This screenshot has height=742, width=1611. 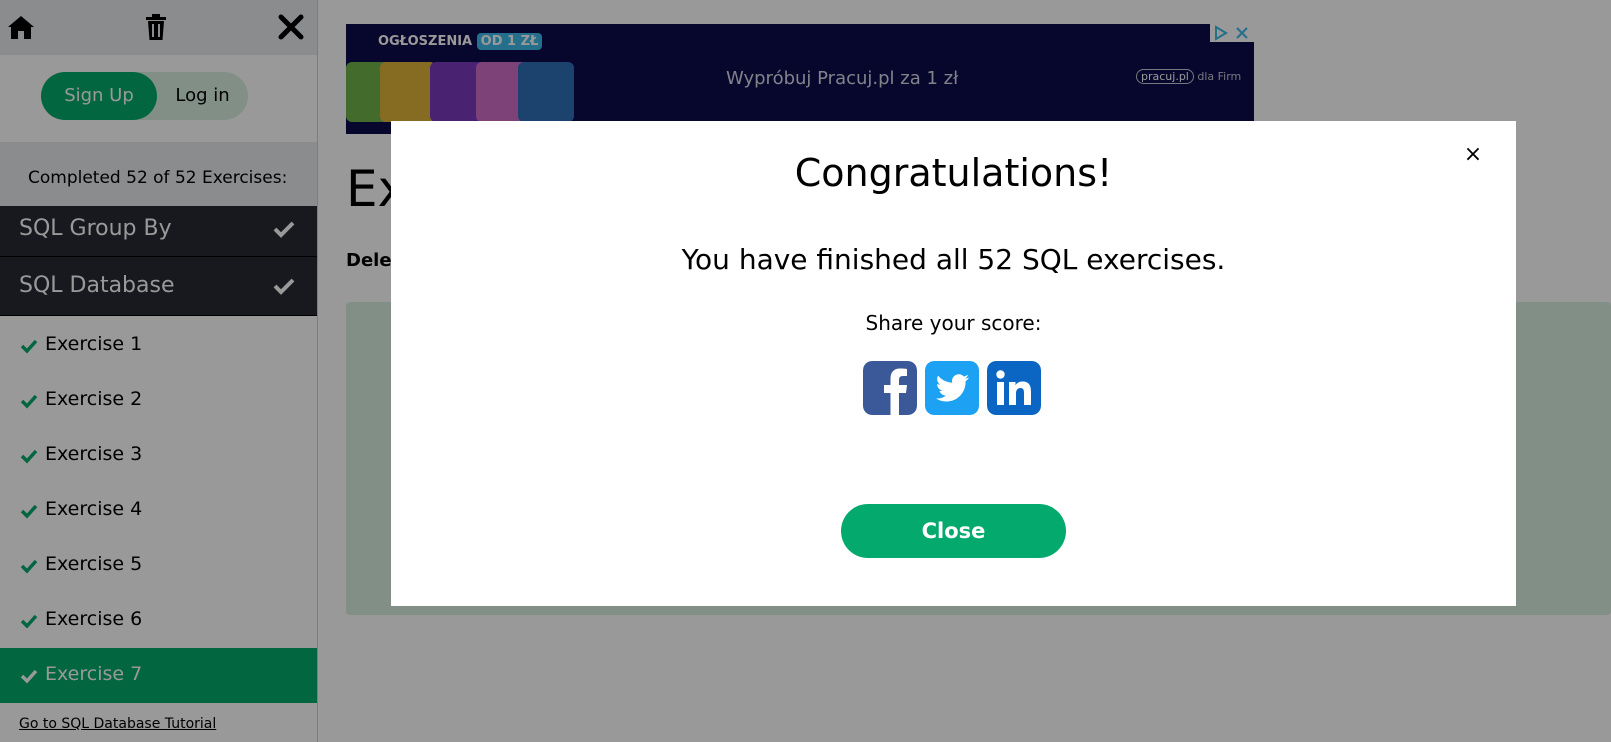 I want to click on linkedin-icon, so click(x=1014, y=388).